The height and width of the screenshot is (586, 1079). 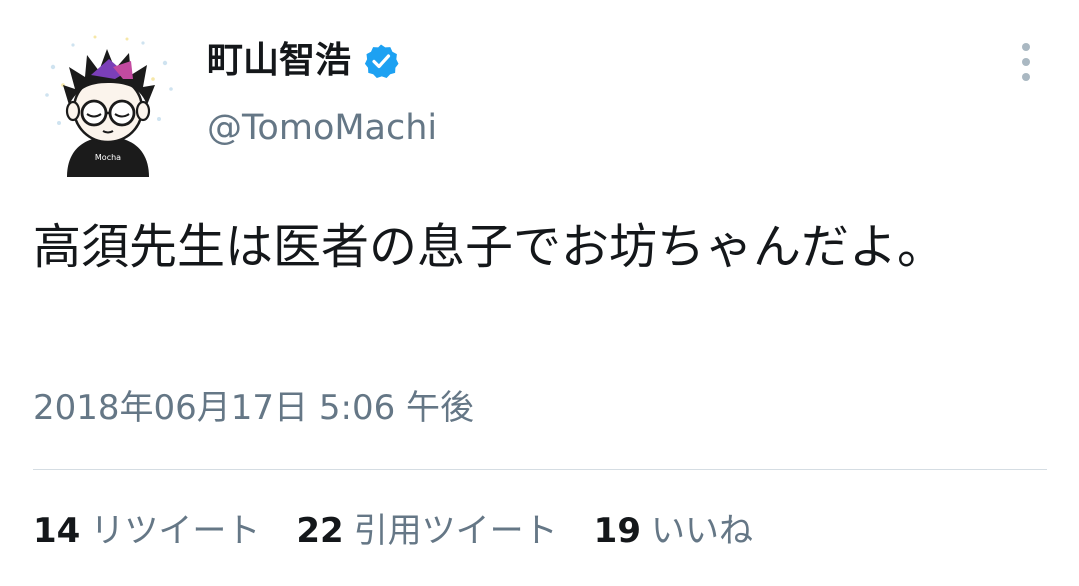 I want to click on more-vertical-icon, so click(x=1026, y=62).